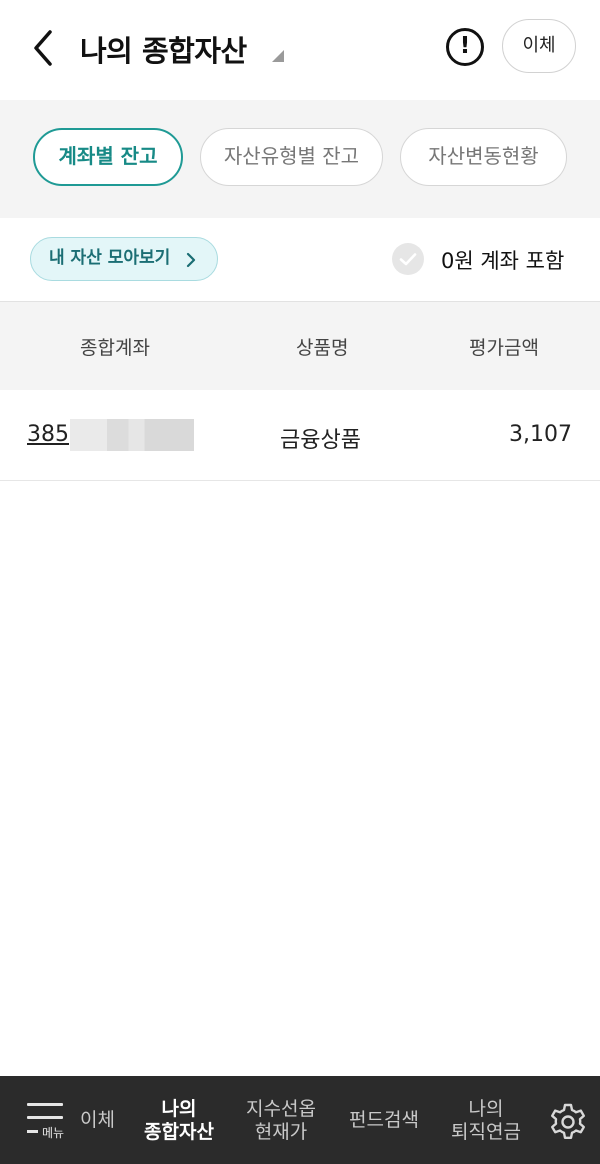 This screenshot has width=600, height=1164. I want to click on zero-account-label: 0원 계좌 포함, so click(502, 260).